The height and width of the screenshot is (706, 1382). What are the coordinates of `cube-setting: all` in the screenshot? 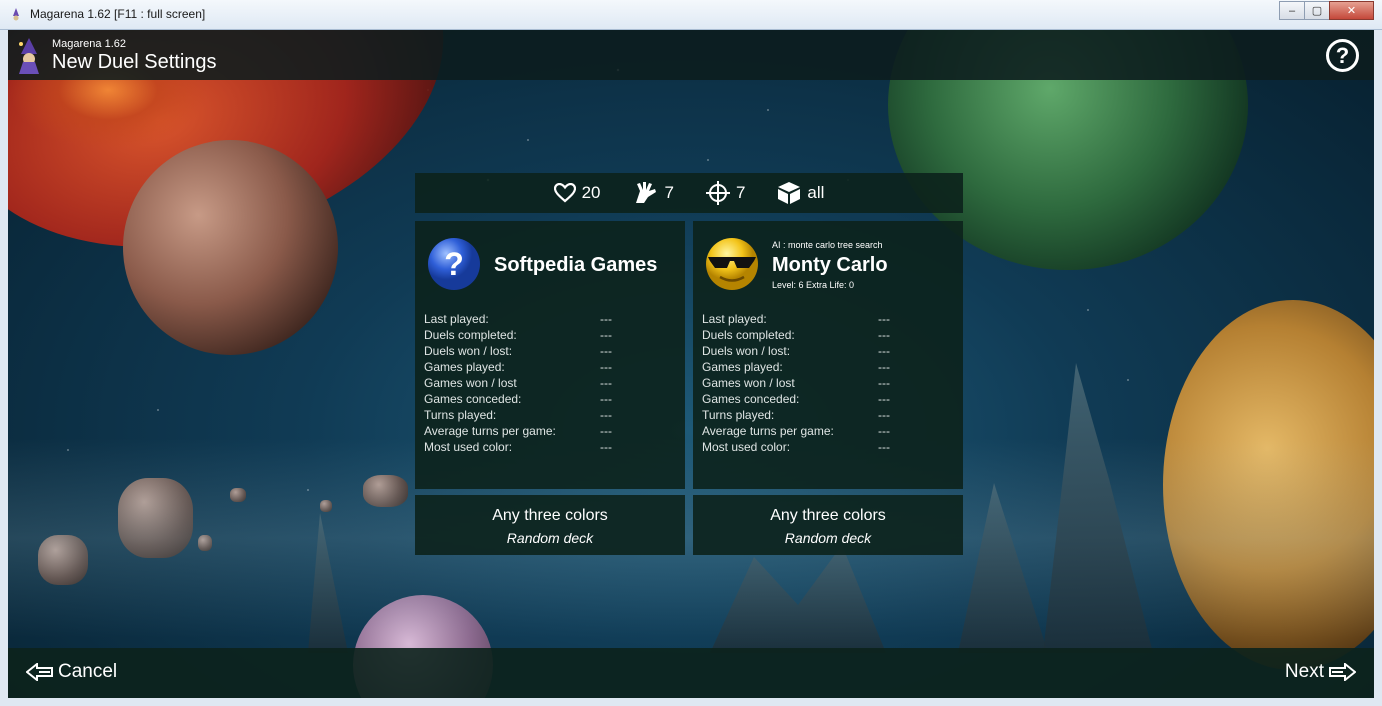 It's located at (800, 193).